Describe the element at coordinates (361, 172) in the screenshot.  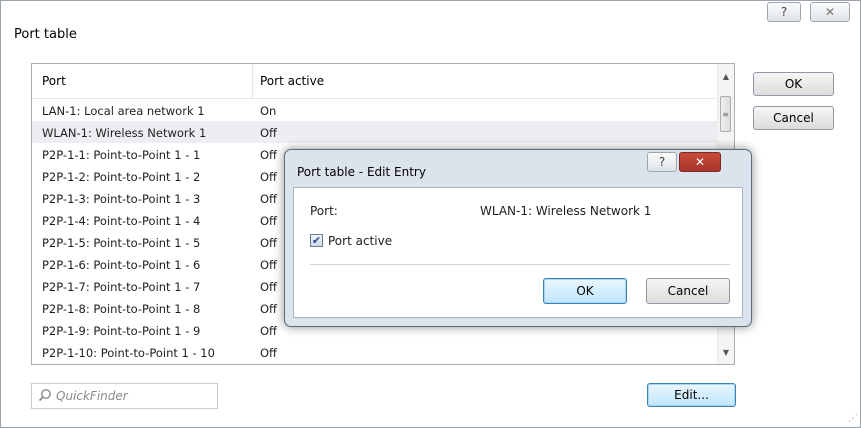
I see `dialog-title: Port table - Edit Entry` at that location.